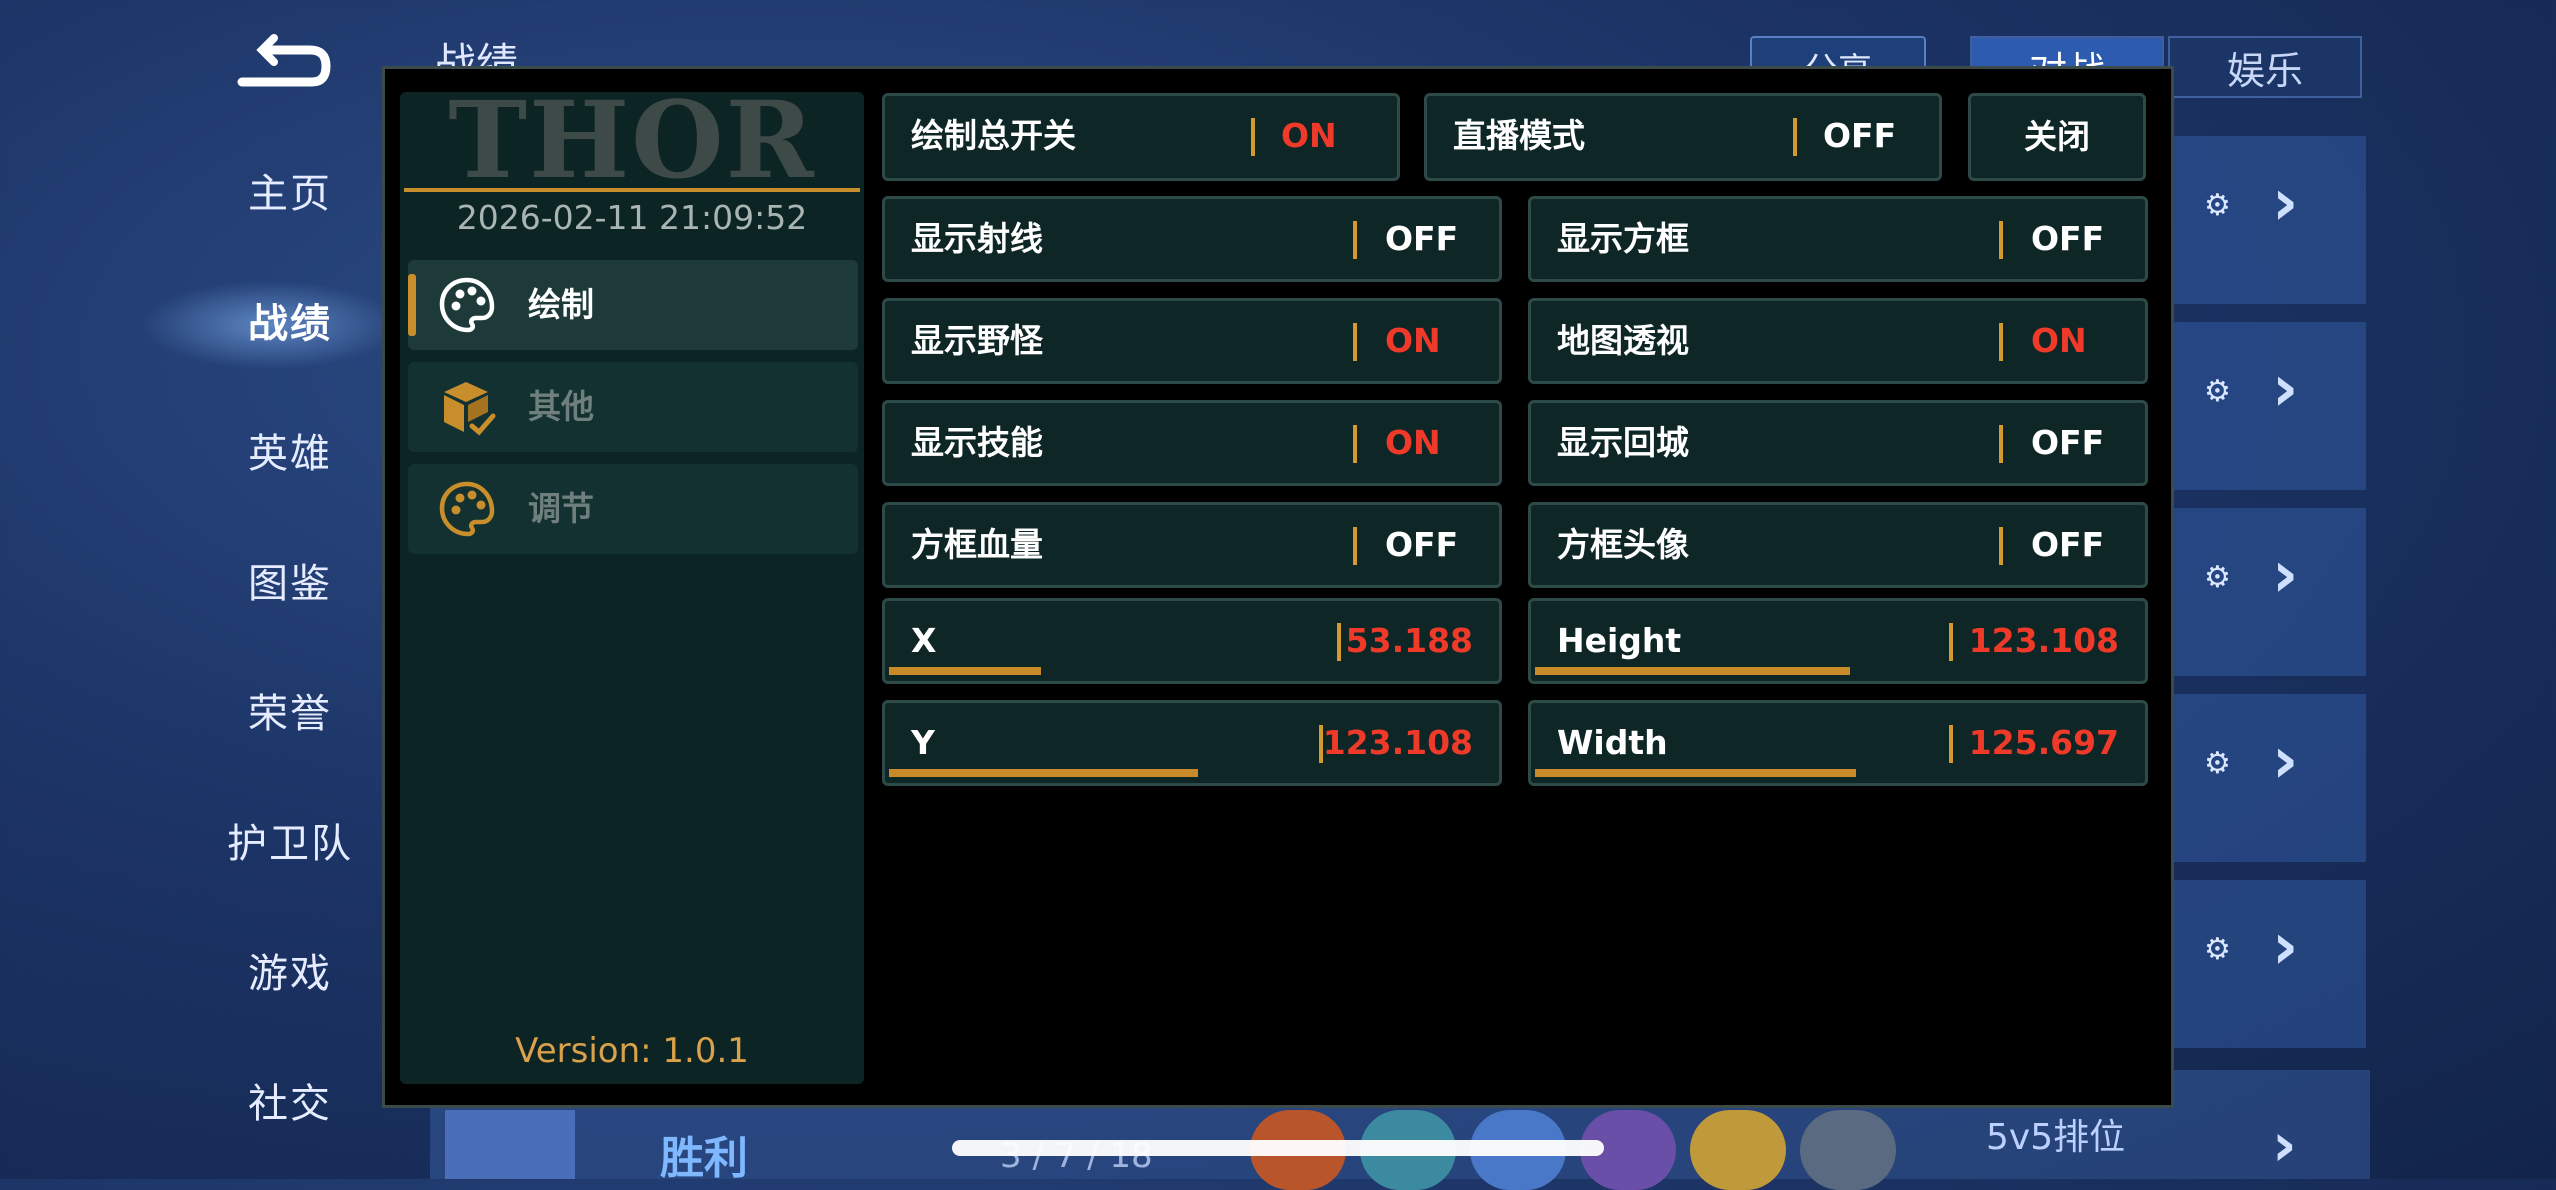 The width and height of the screenshot is (2556, 1190). What do you see at coordinates (632, 139) in the screenshot?
I see `menu-logo: THOR` at bounding box center [632, 139].